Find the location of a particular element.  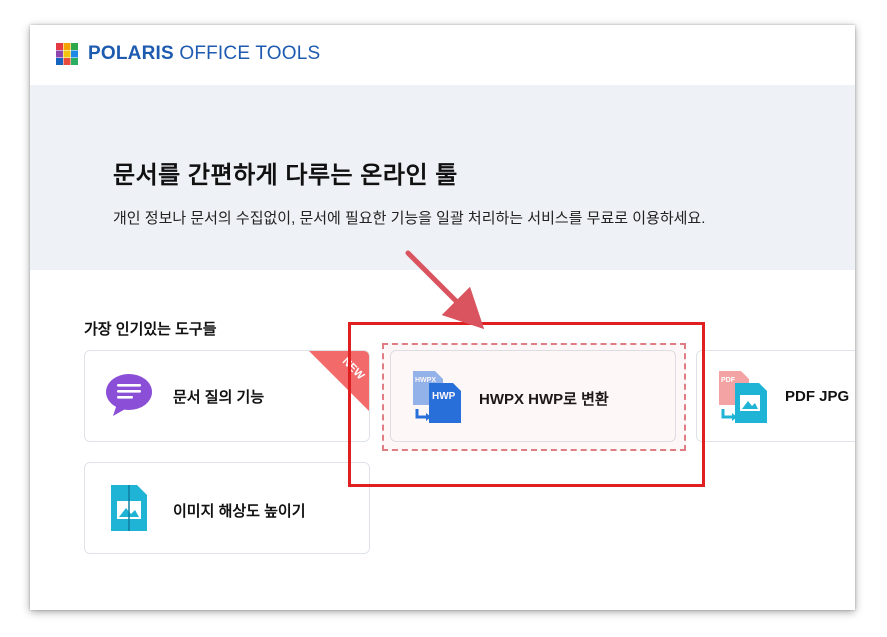

brand-name-rest: OFFICE TOOLS is located at coordinates (247, 53).